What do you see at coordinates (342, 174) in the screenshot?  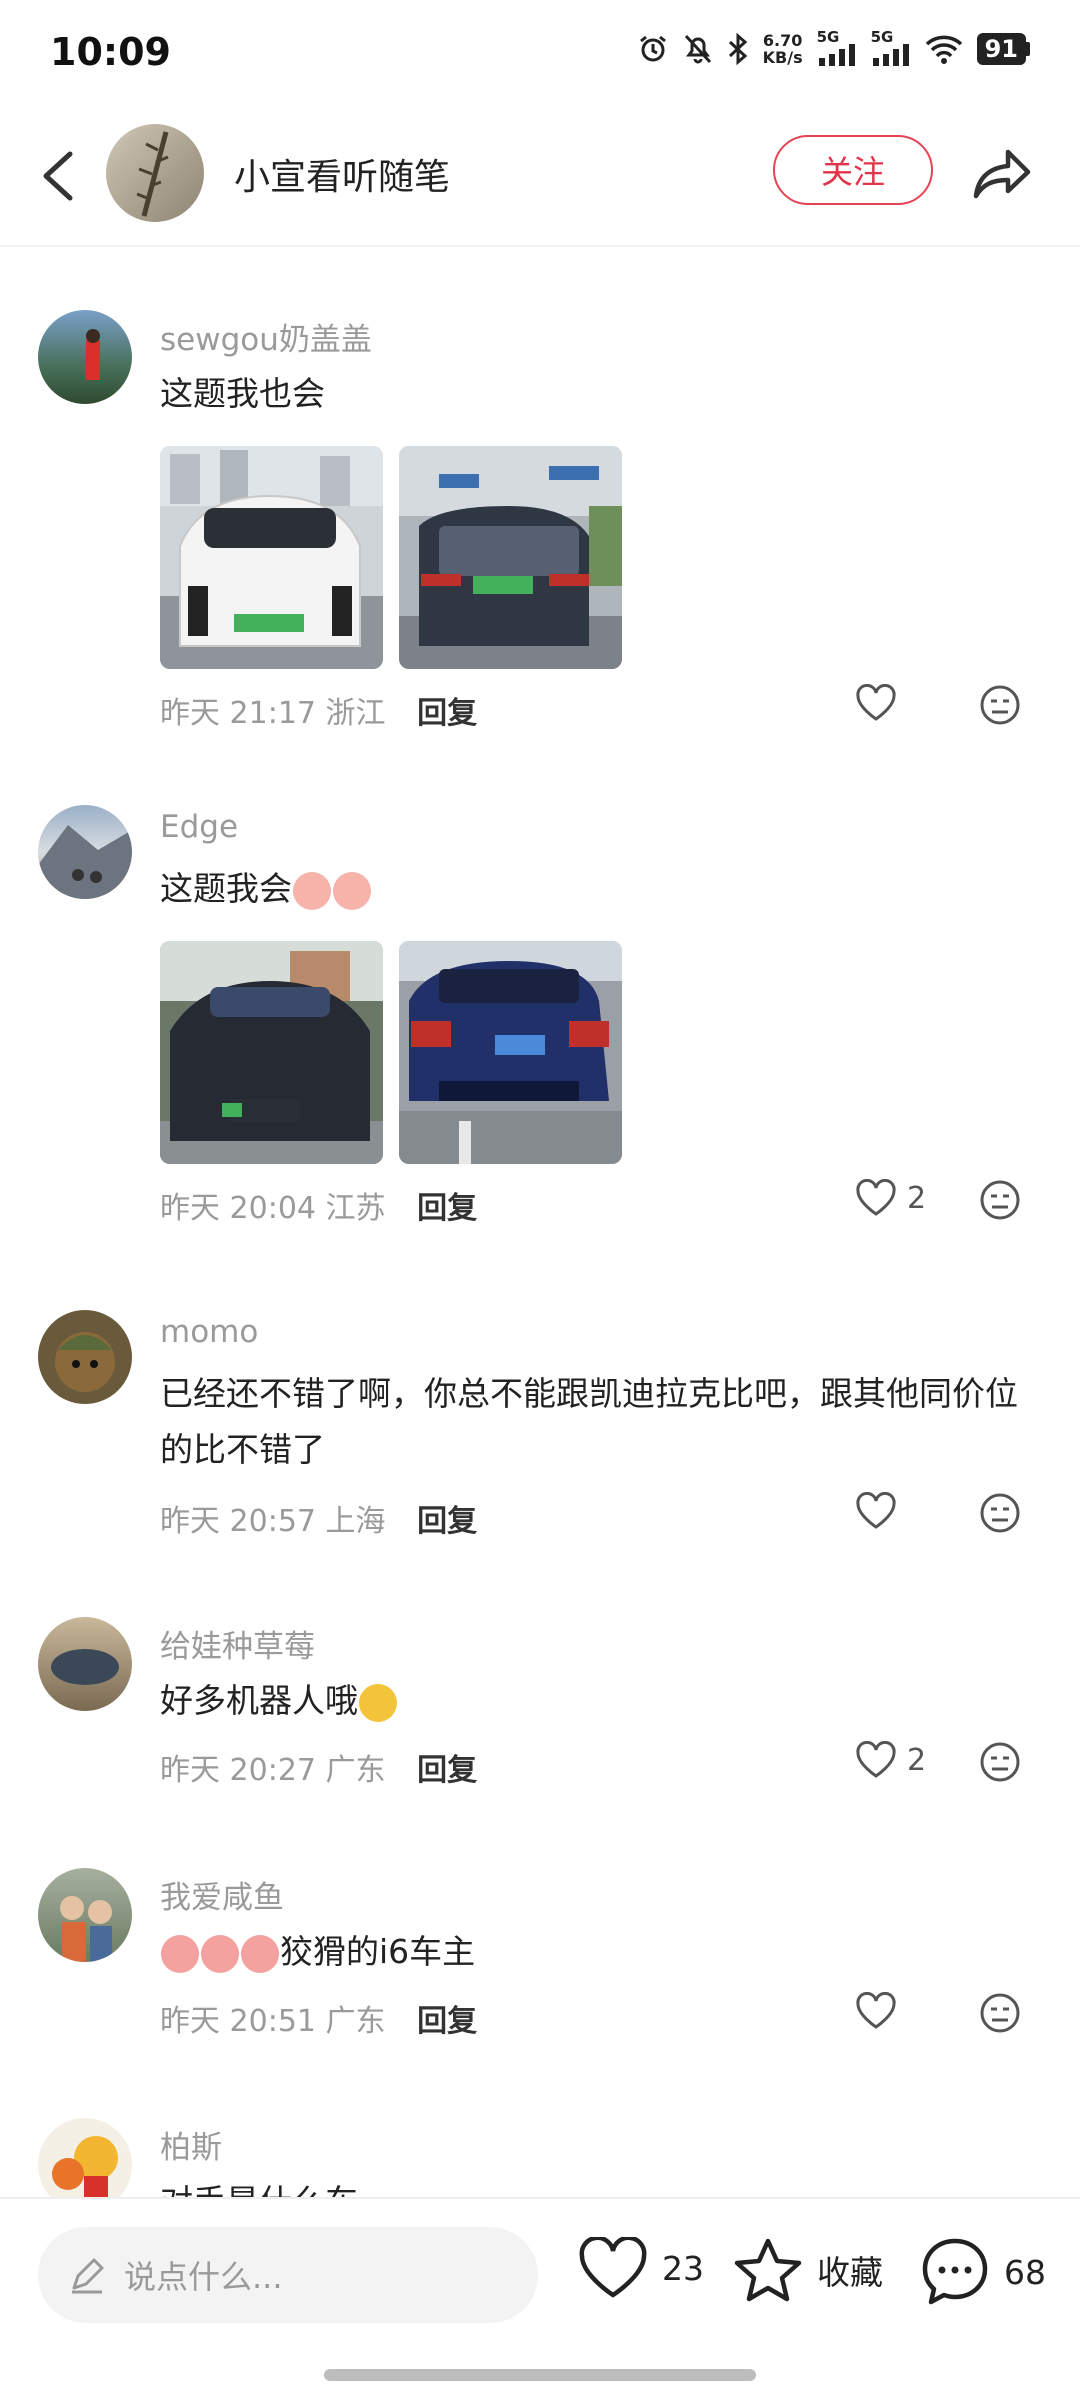 I see `author-name: 小宣看听随笔` at bounding box center [342, 174].